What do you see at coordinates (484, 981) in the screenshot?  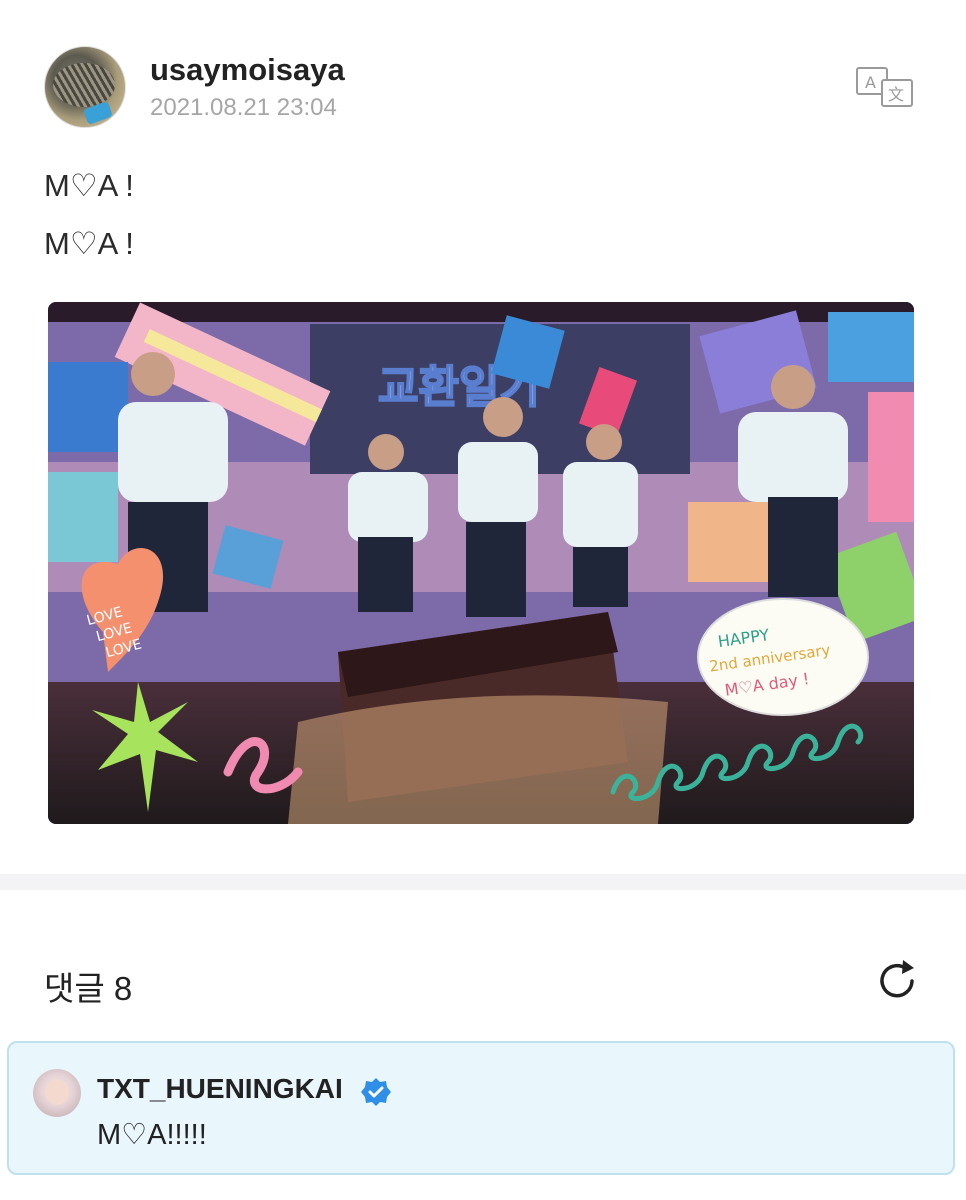 I see `comments-header: 댓글 8` at bounding box center [484, 981].